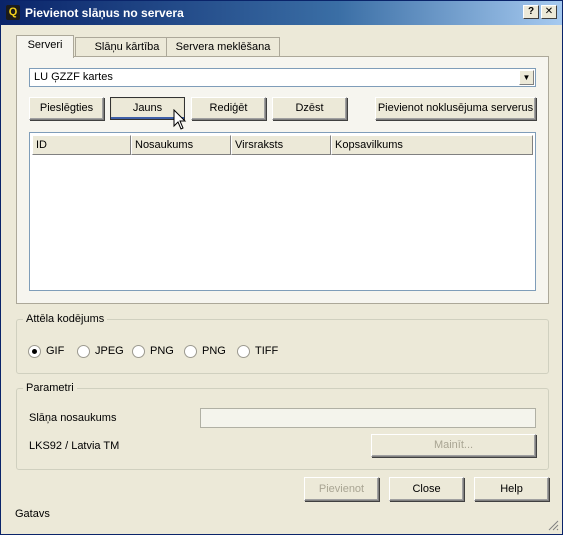 This screenshot has height=535, width=563. I want to click on column-header-title: Virsraksts, so click(281, 145).